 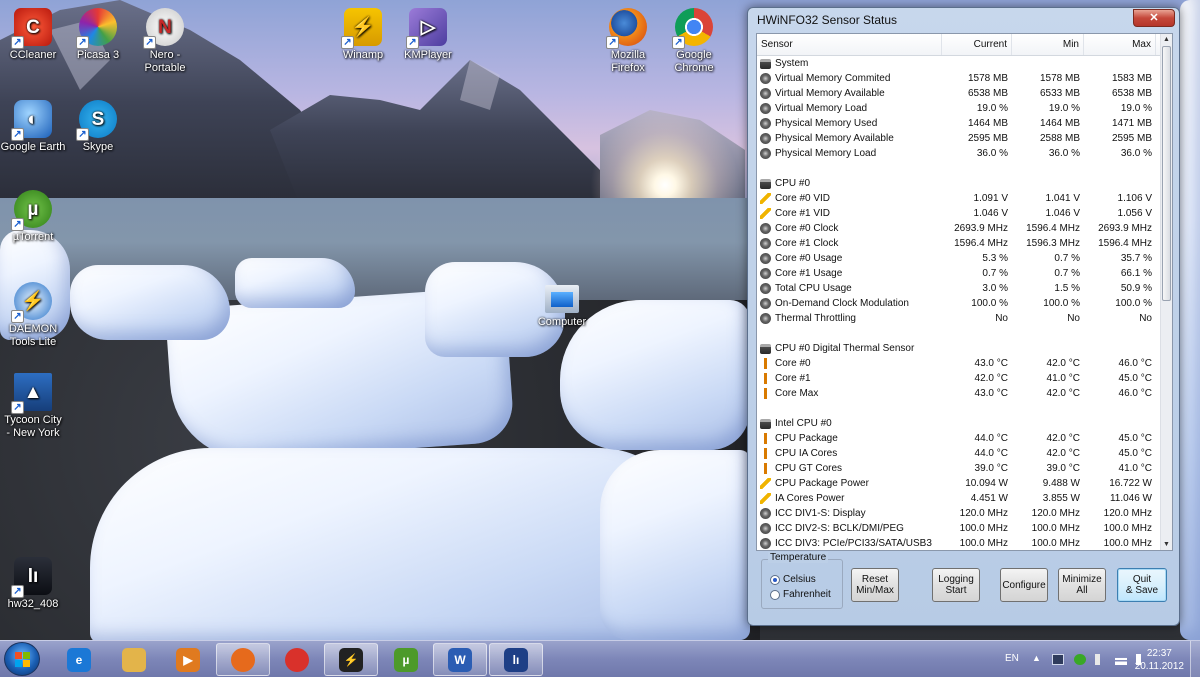 I want to click on sensor-current-cell: 43.0 °C, so click(x=991, y=363).